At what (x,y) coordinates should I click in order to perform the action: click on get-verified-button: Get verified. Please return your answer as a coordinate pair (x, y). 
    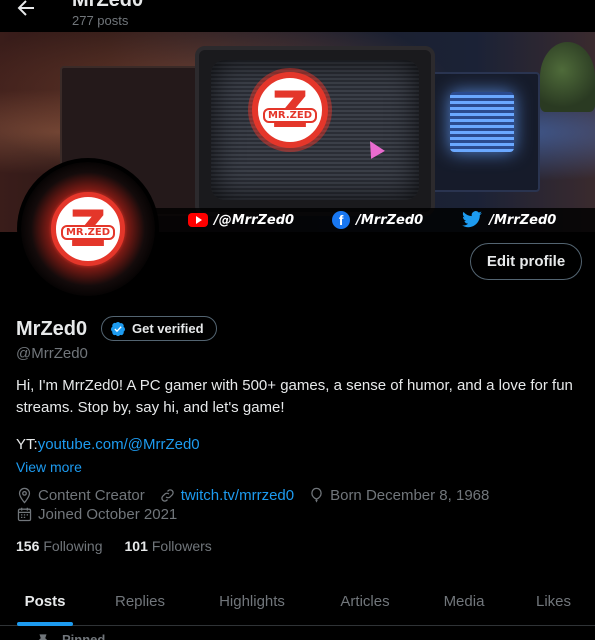
    Looking at the image, I should click on (159, 328).